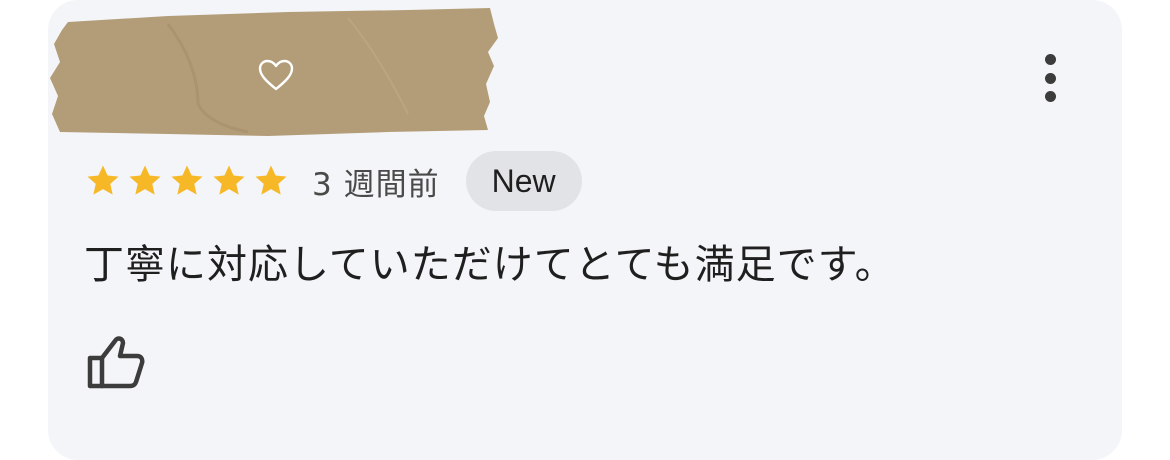  I want to click on thumbs-up-icon, so click(114, 362).